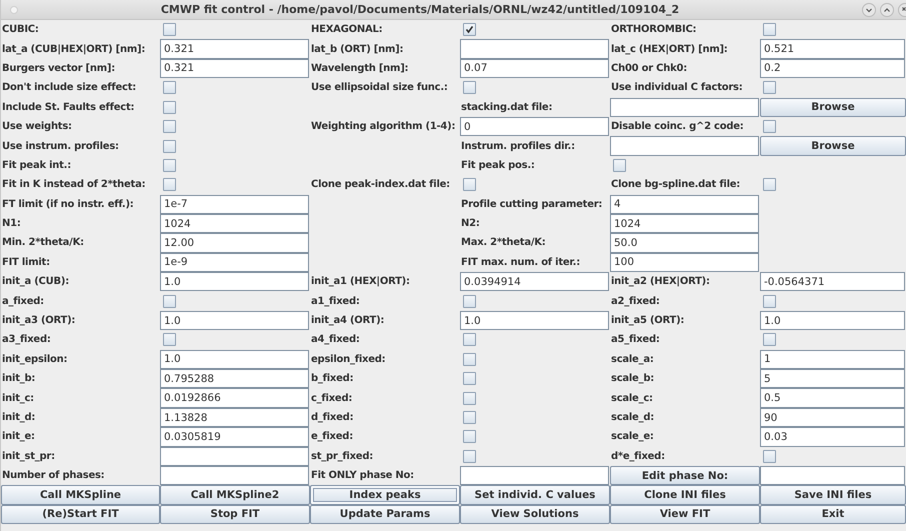  Describe the element at coordinates (869, 9) in the screenshot. I see `minimize-icon` at that location.